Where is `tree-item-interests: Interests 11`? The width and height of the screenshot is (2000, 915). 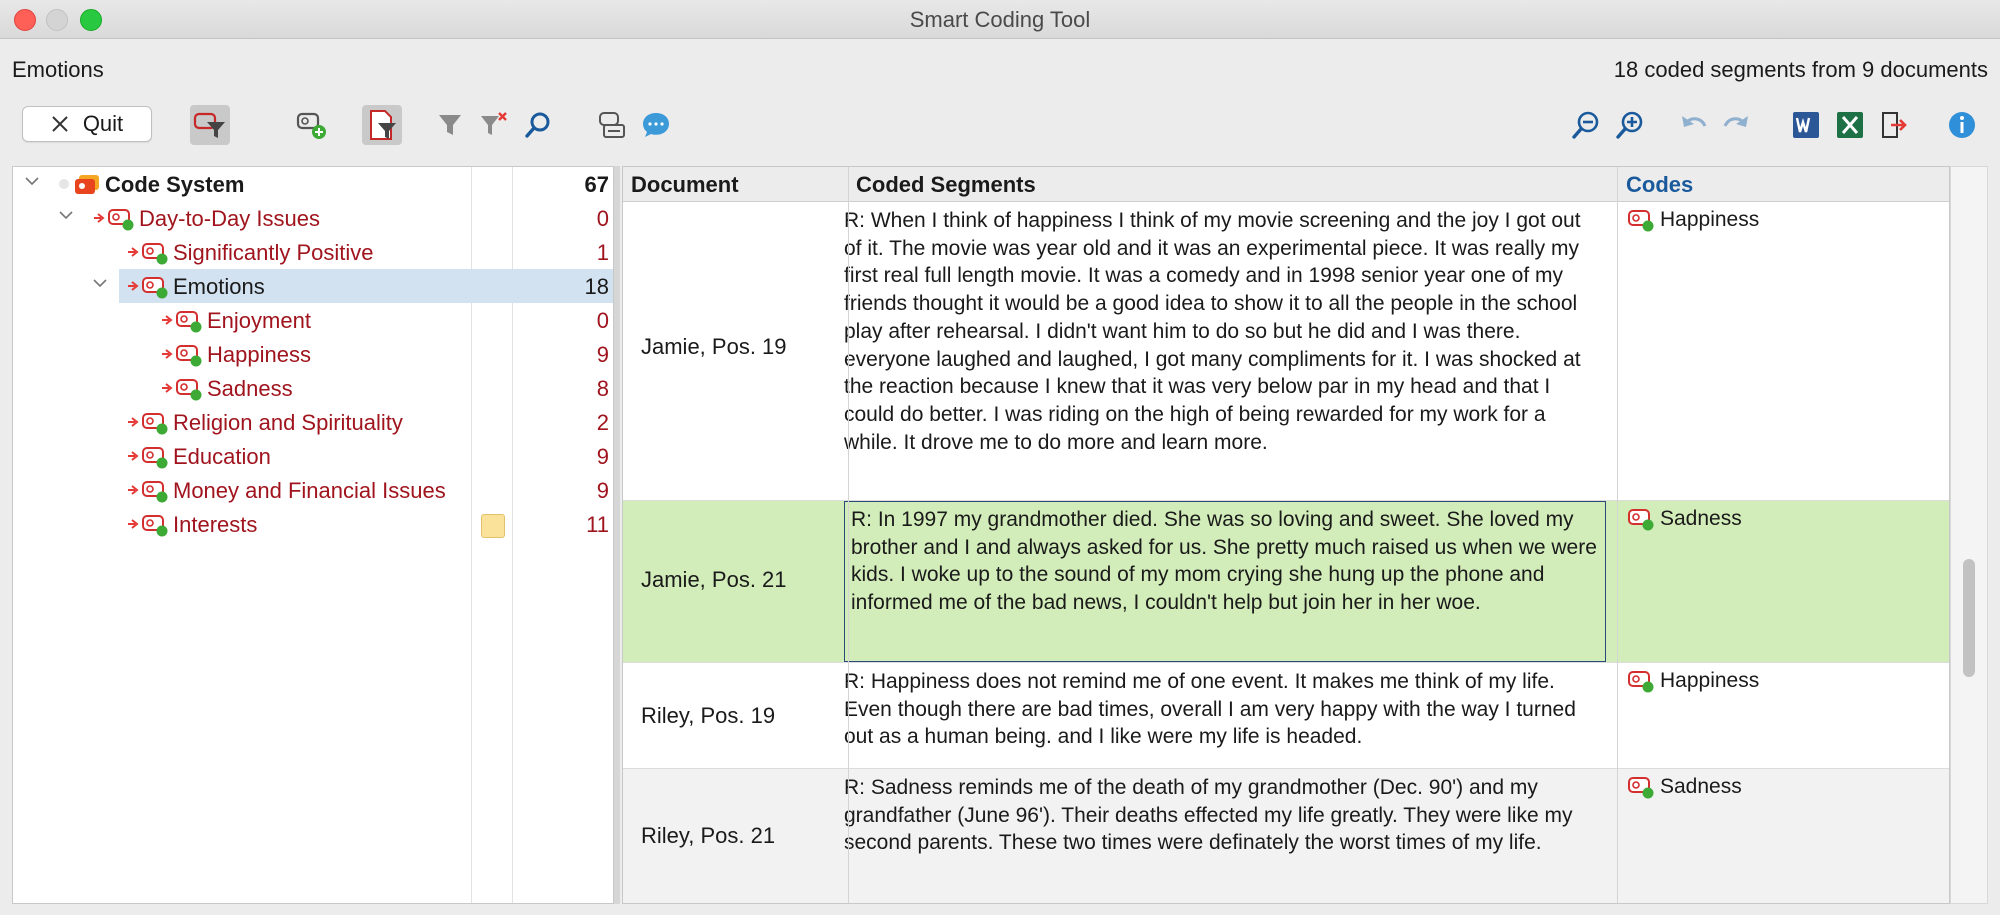
tree-item-interests: Interests 11 is located at coordinates (313, 524).